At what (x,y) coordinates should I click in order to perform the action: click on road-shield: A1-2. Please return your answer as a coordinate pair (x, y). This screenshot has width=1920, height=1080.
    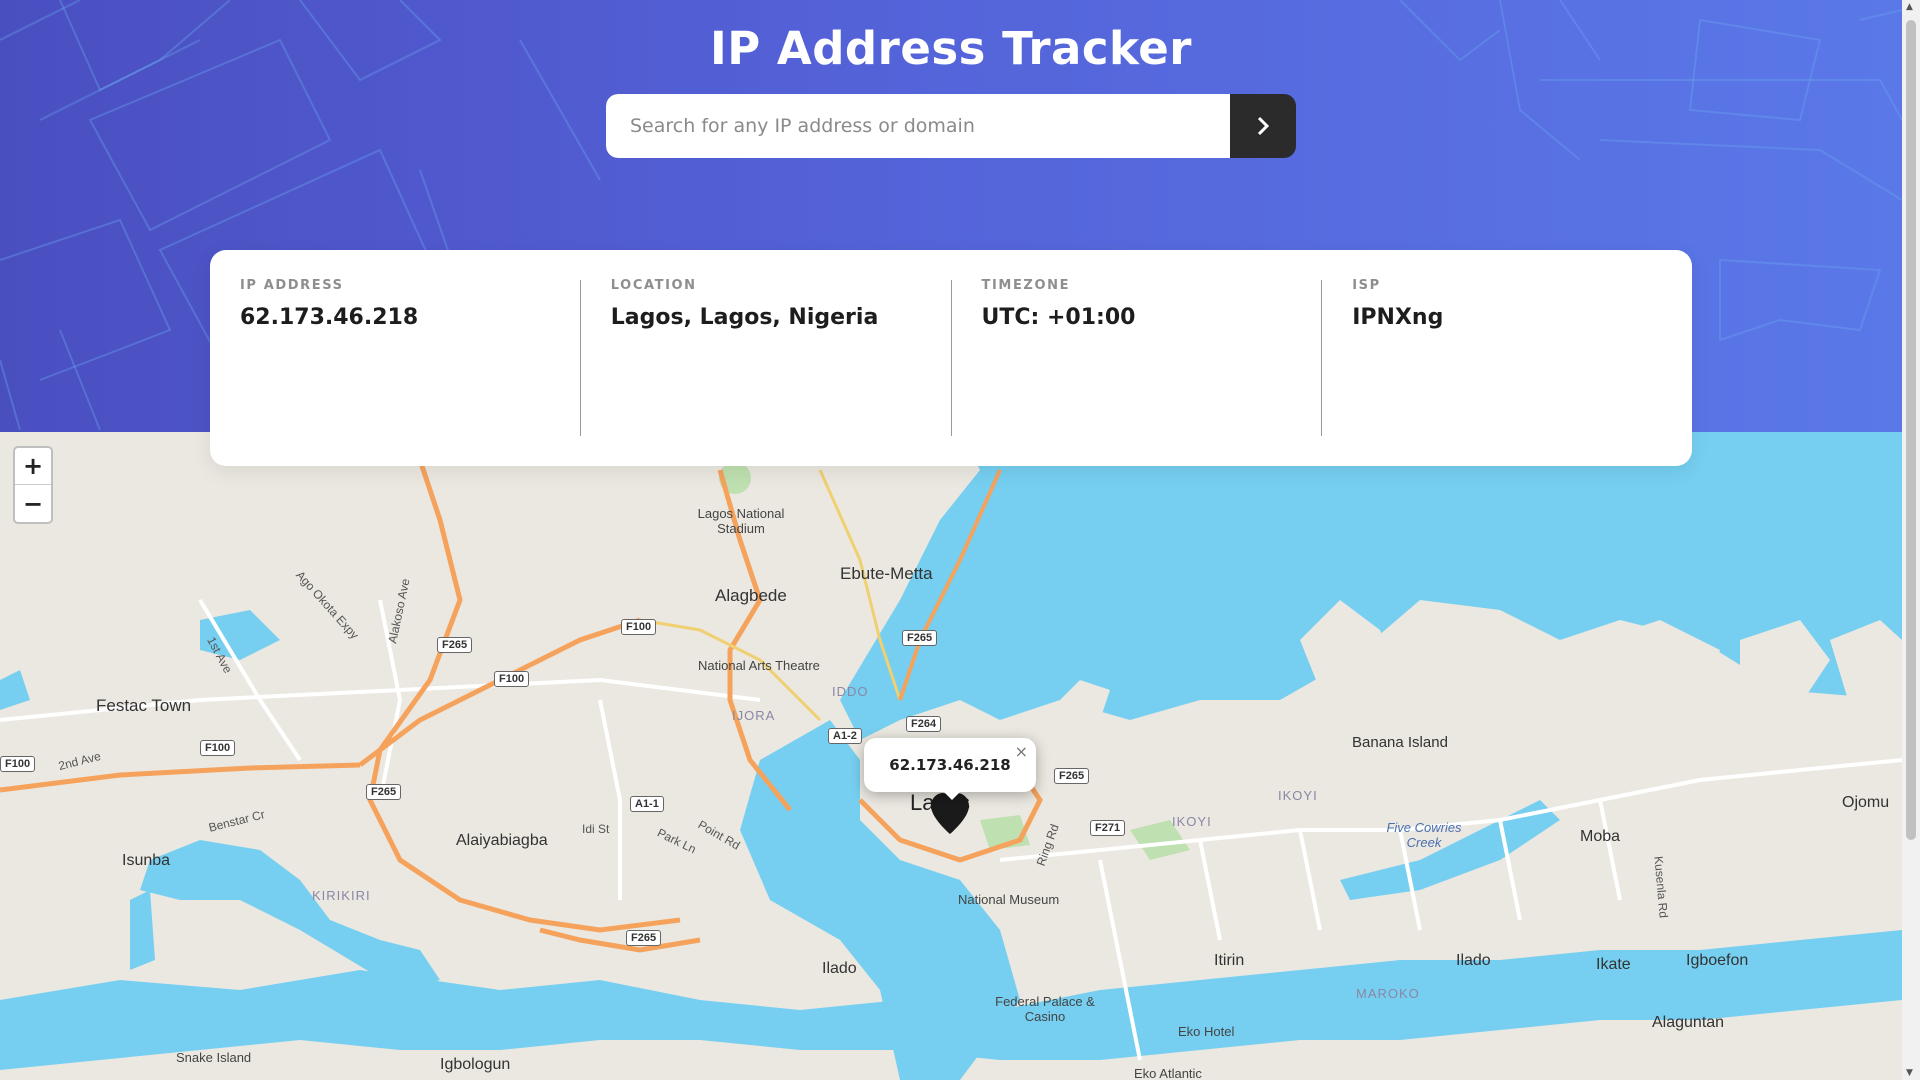
    Looking at the image, I should click on (845, 736).